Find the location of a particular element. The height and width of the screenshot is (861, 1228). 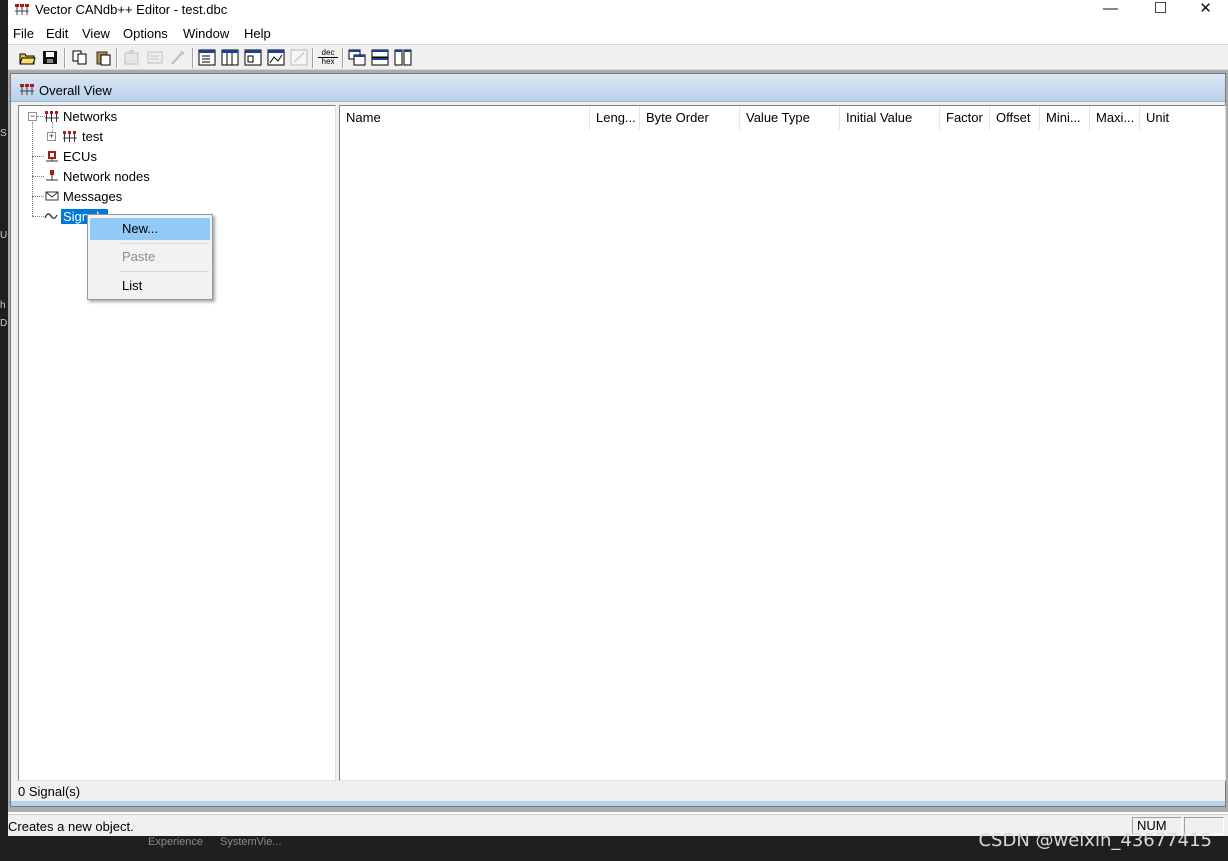

app-icon is located at coordinates (22, 9).